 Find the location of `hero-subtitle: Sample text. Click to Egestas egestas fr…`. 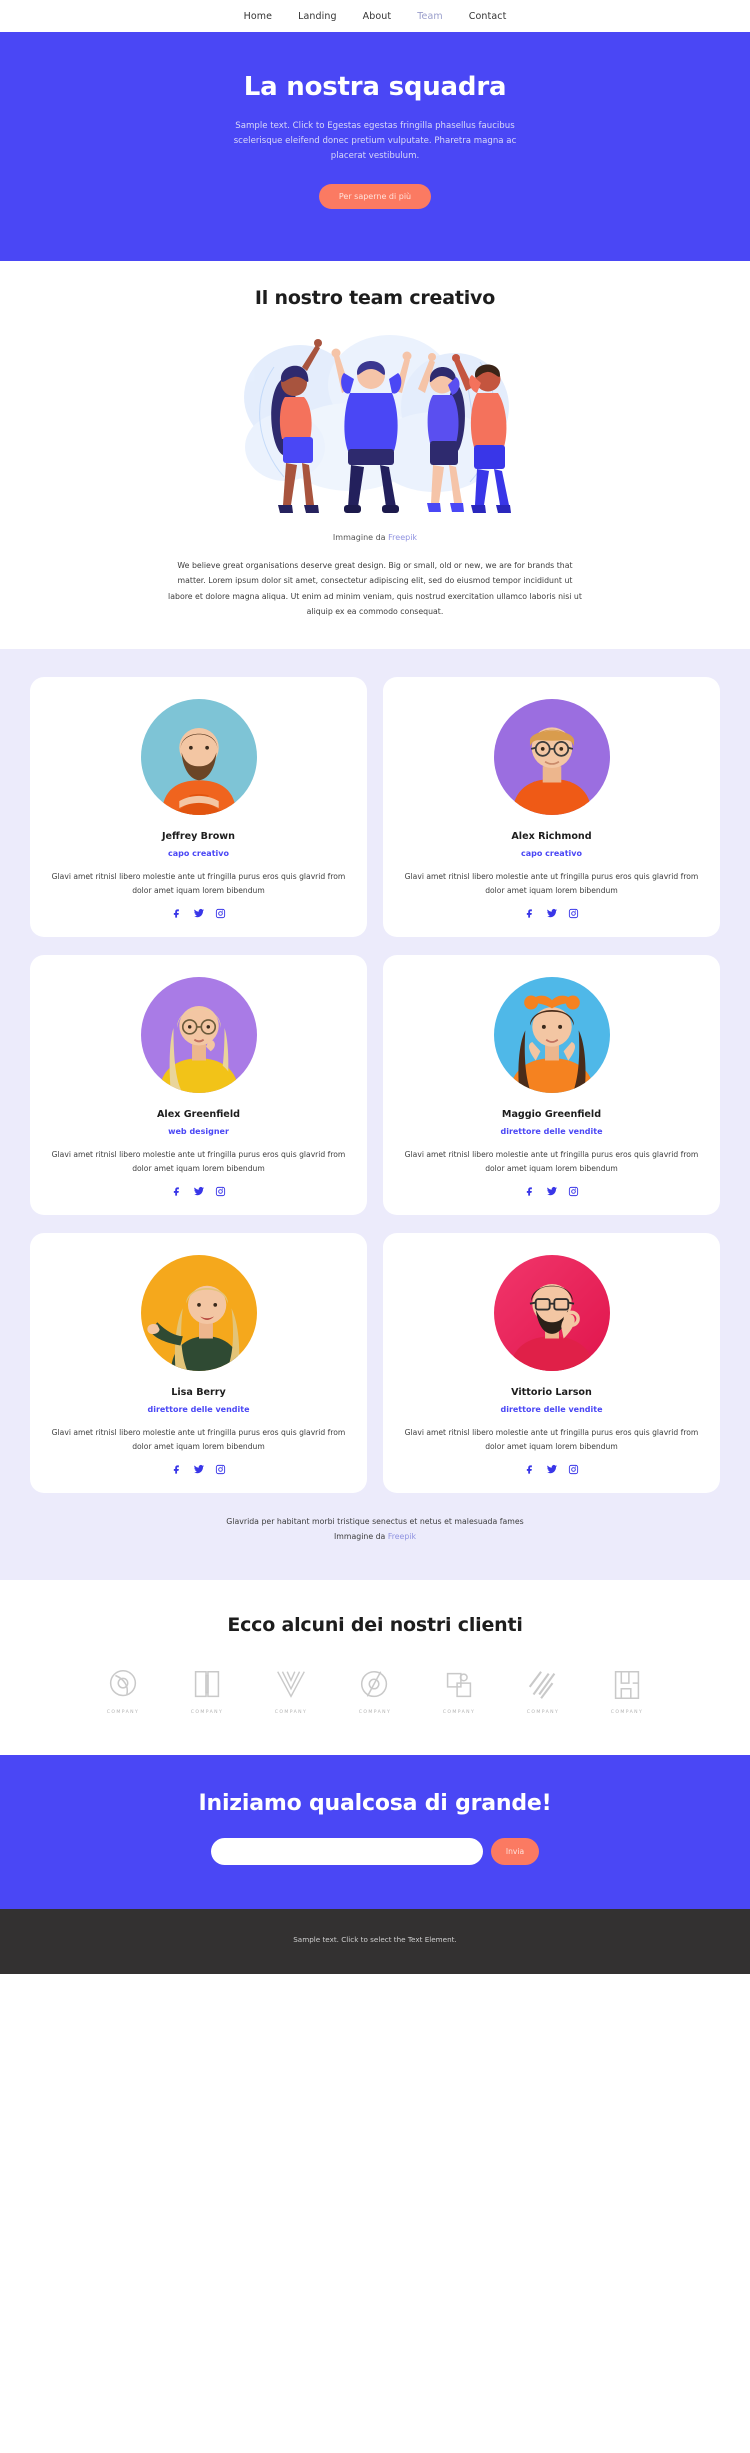

hero-subtitle: Sample text. Click to Egestas egestas fr… is located at coordinates (375, 141).